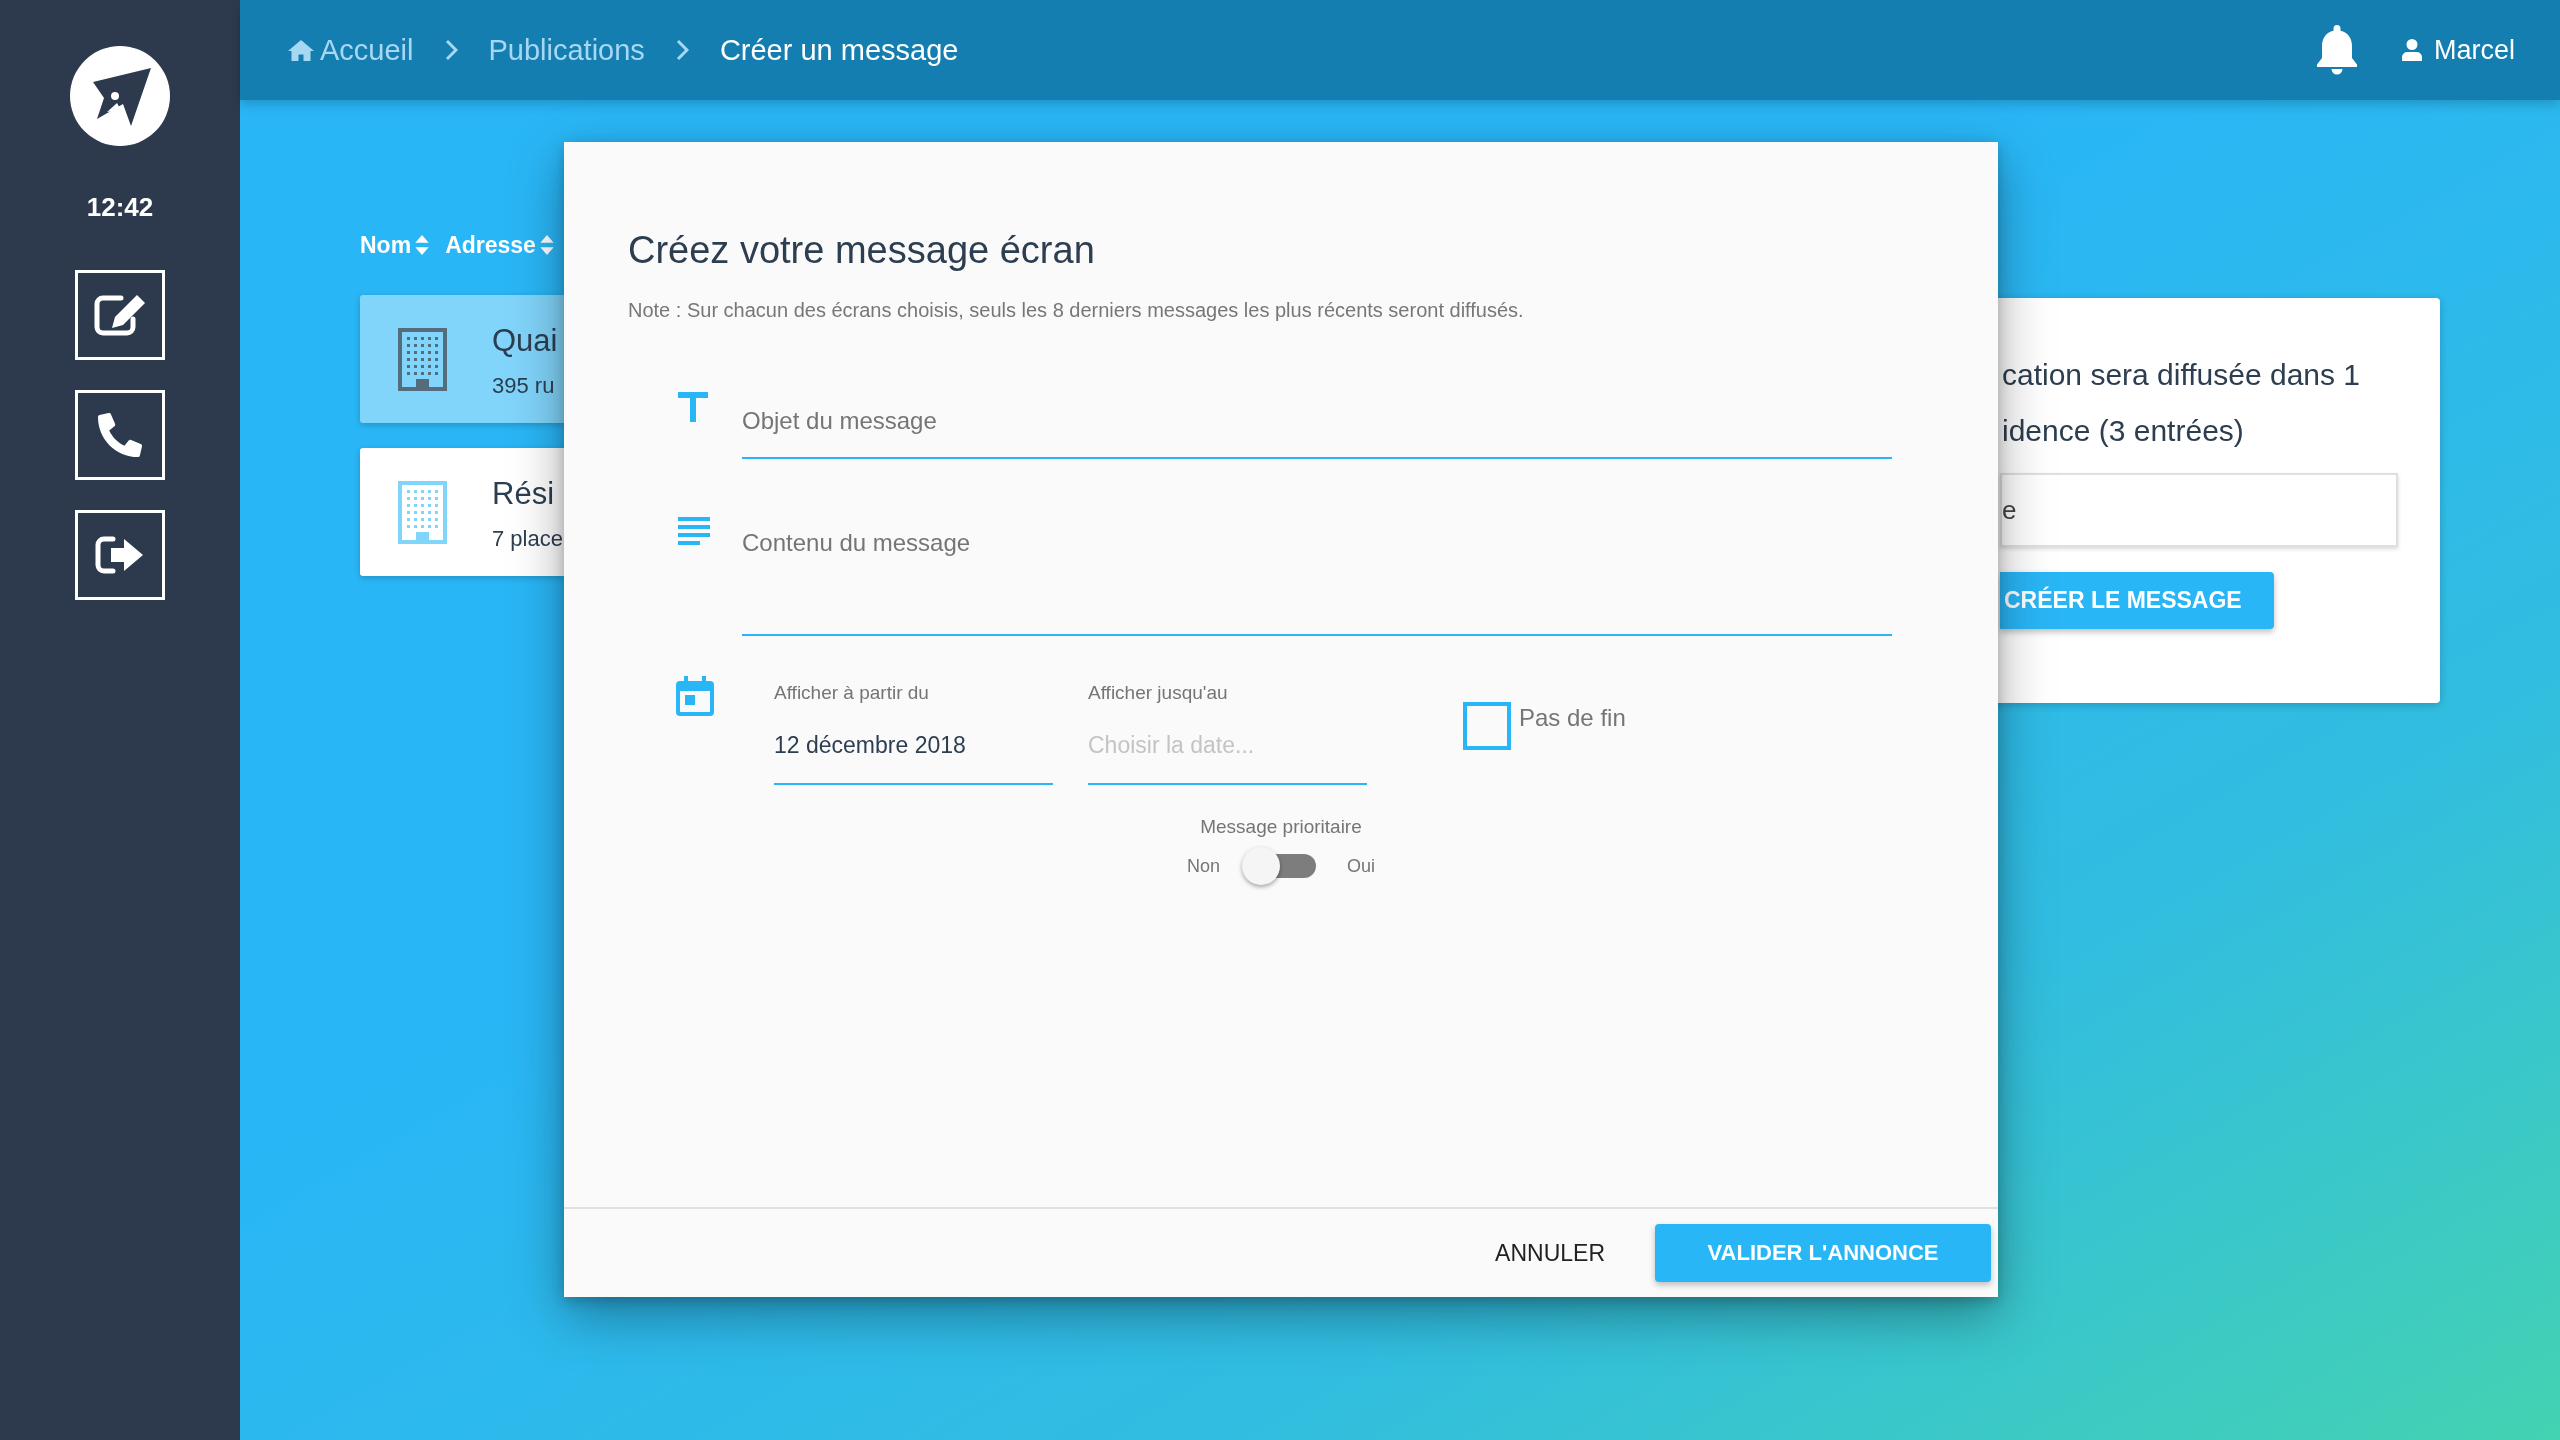 The width and height of the screenshot is (2560, 1440). Describe the element at coordinates (1279, 866) in the screenshot. I see `priority-toggle` at that location.